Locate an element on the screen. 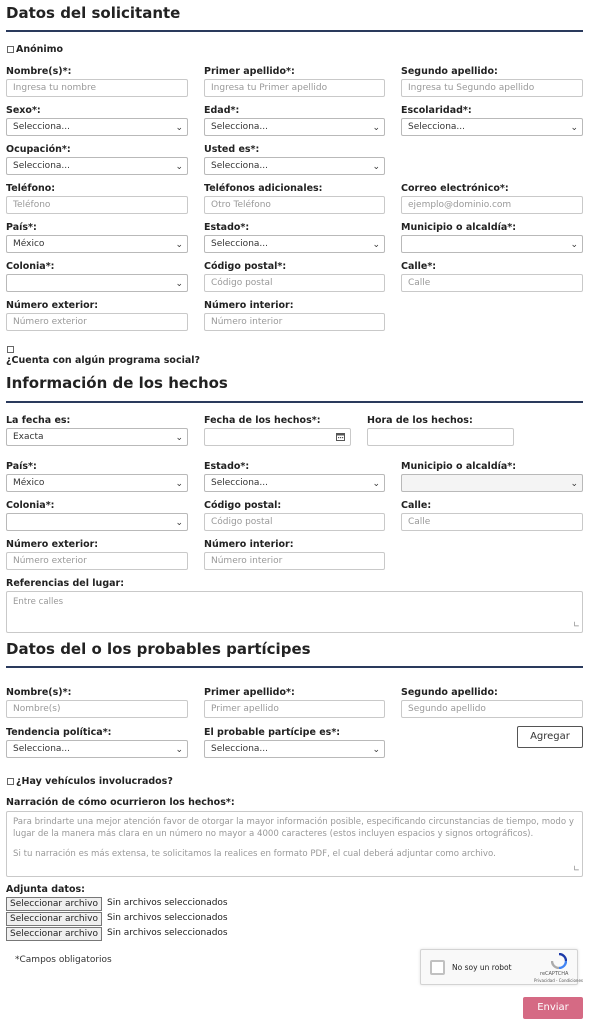 This screenshot has width=593, height=1024. hechos-municipio-select: ⌄ is located at coordinates (492, 483).